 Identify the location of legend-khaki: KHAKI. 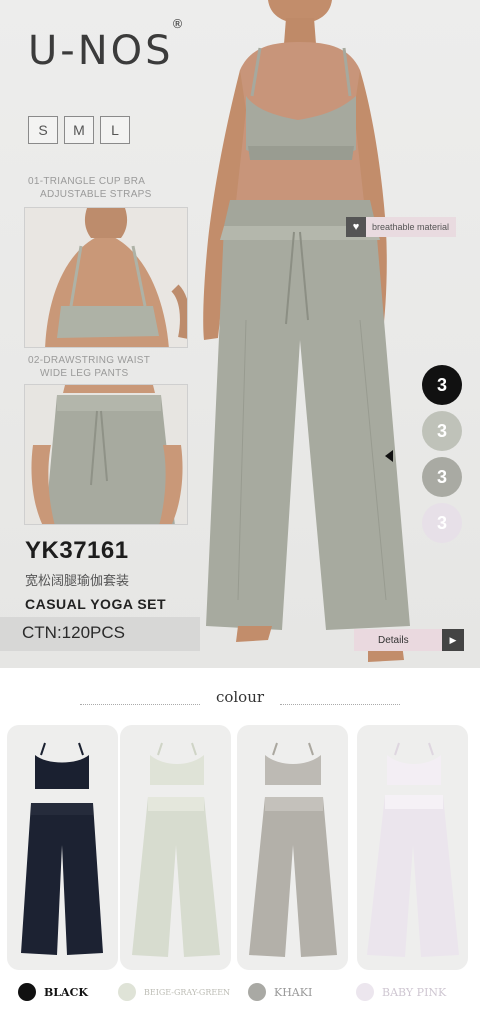
(280, 992).